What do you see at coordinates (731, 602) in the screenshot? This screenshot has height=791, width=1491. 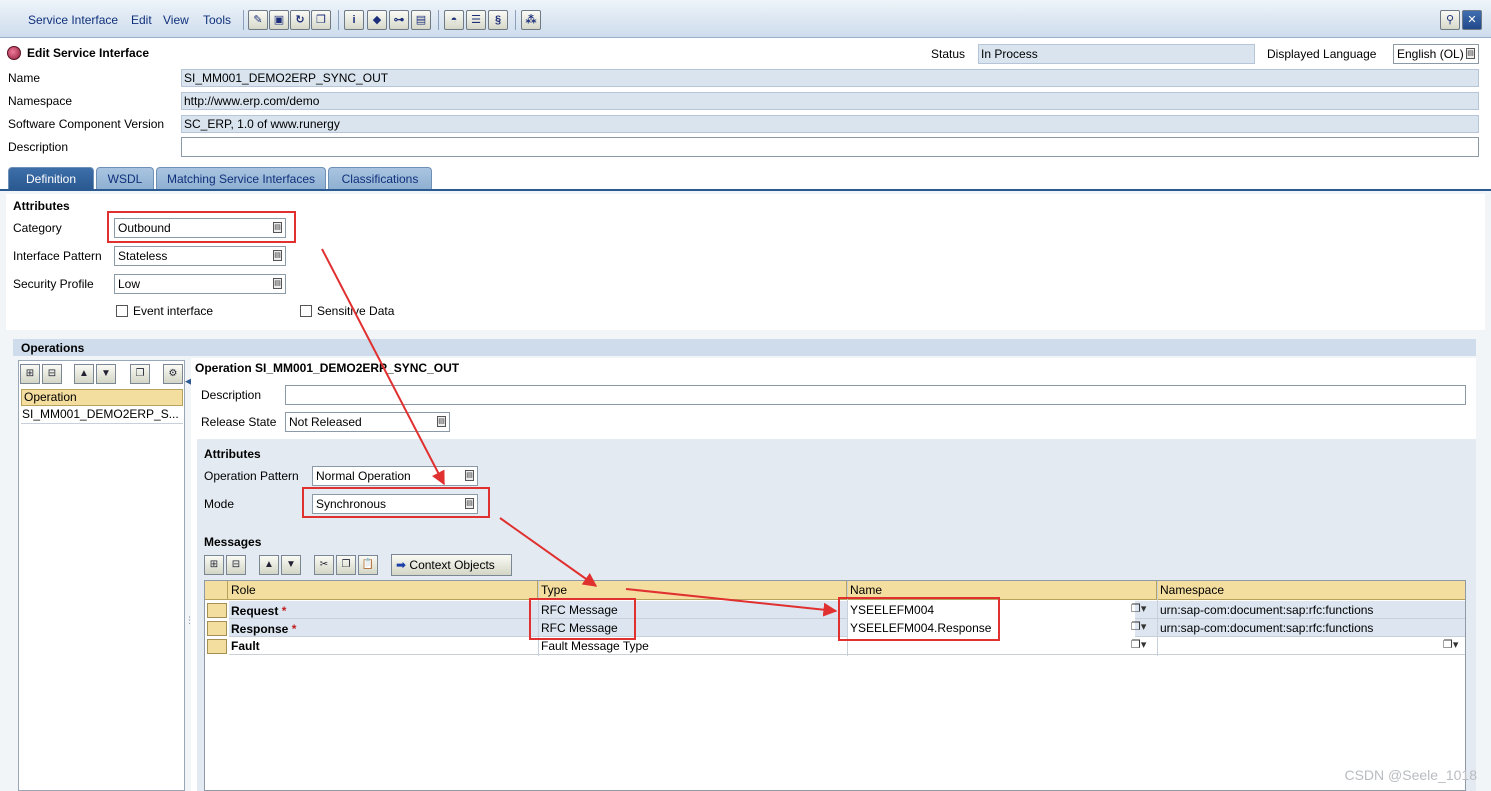 I see `arrow-type-to-name` at bounding box center [731, 602].